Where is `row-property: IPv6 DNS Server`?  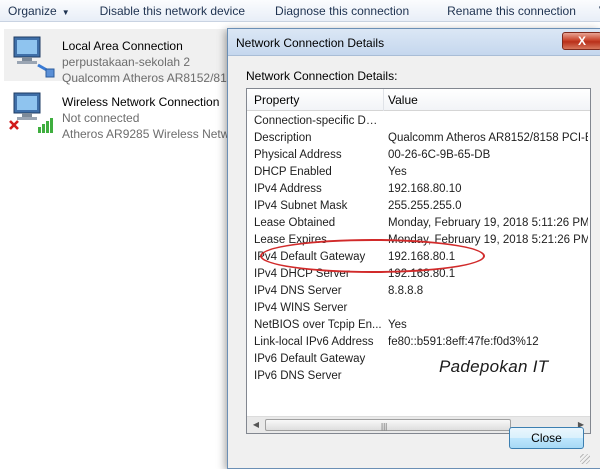
row-property: IPv6 DNS Server is located at coordinates (298, 376).